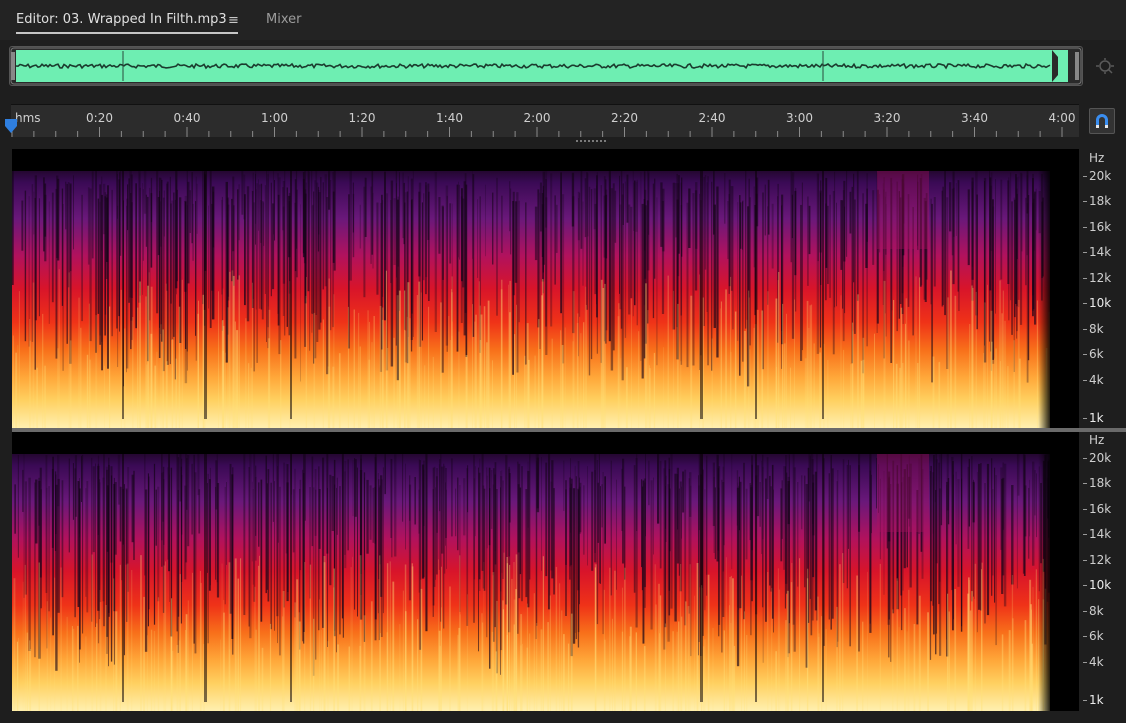 The height and width of the screenshot is (723, 1126). I want to click on tab-mixer: Mixer, so click(283, 19).